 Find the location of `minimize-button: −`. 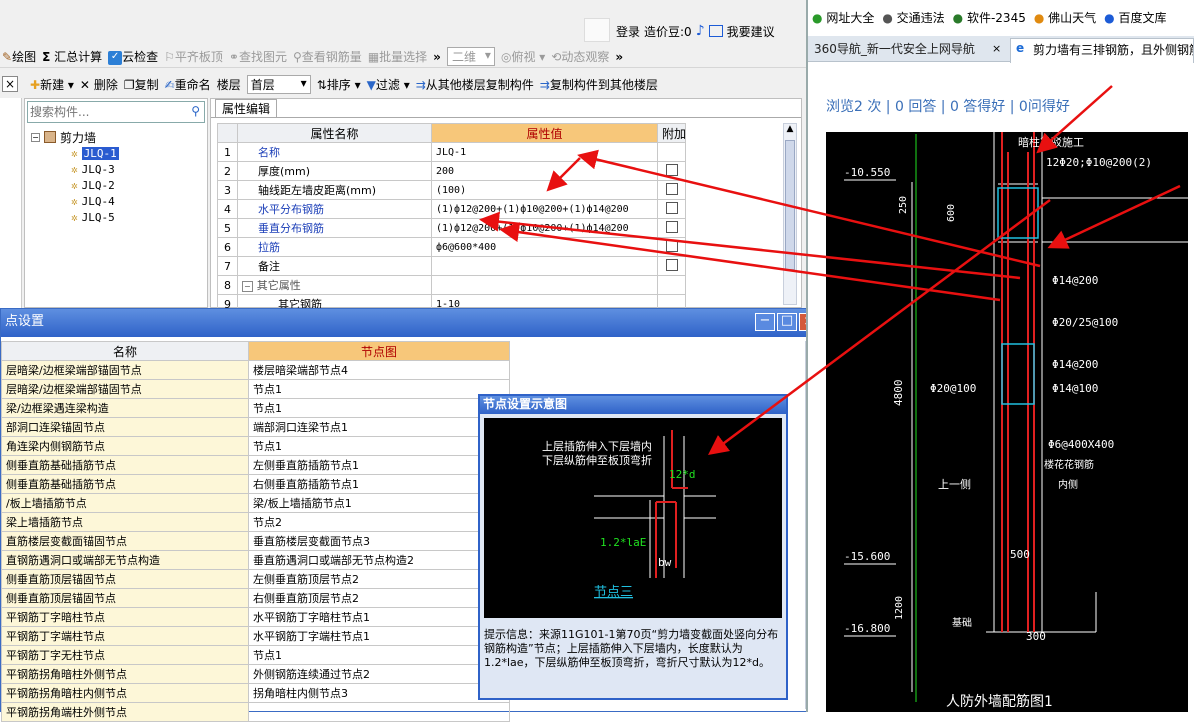

minimize-button: − is located at coordinates (765, 322).